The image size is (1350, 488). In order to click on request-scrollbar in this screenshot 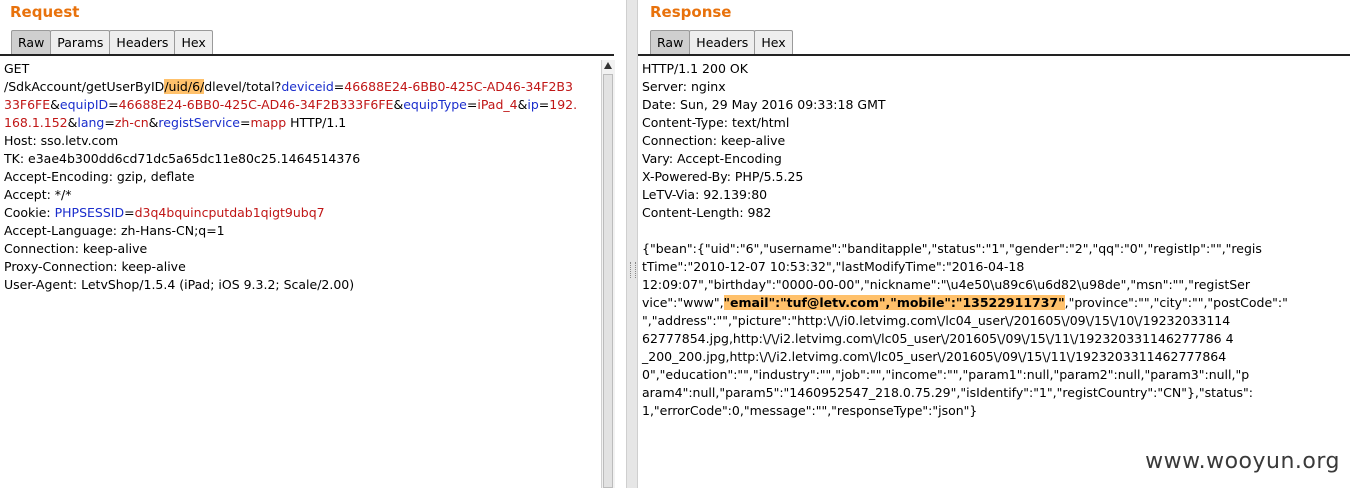, I will do `click(608, 274)`.